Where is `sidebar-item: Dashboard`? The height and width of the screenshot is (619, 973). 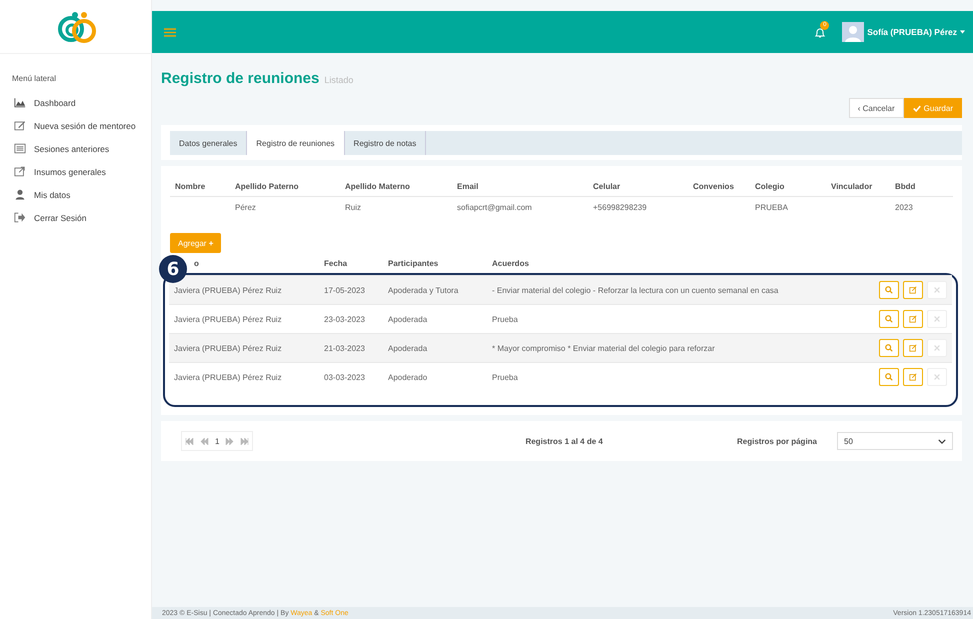
sidebar-item: Dashboard is located at coordinates (75, 102).